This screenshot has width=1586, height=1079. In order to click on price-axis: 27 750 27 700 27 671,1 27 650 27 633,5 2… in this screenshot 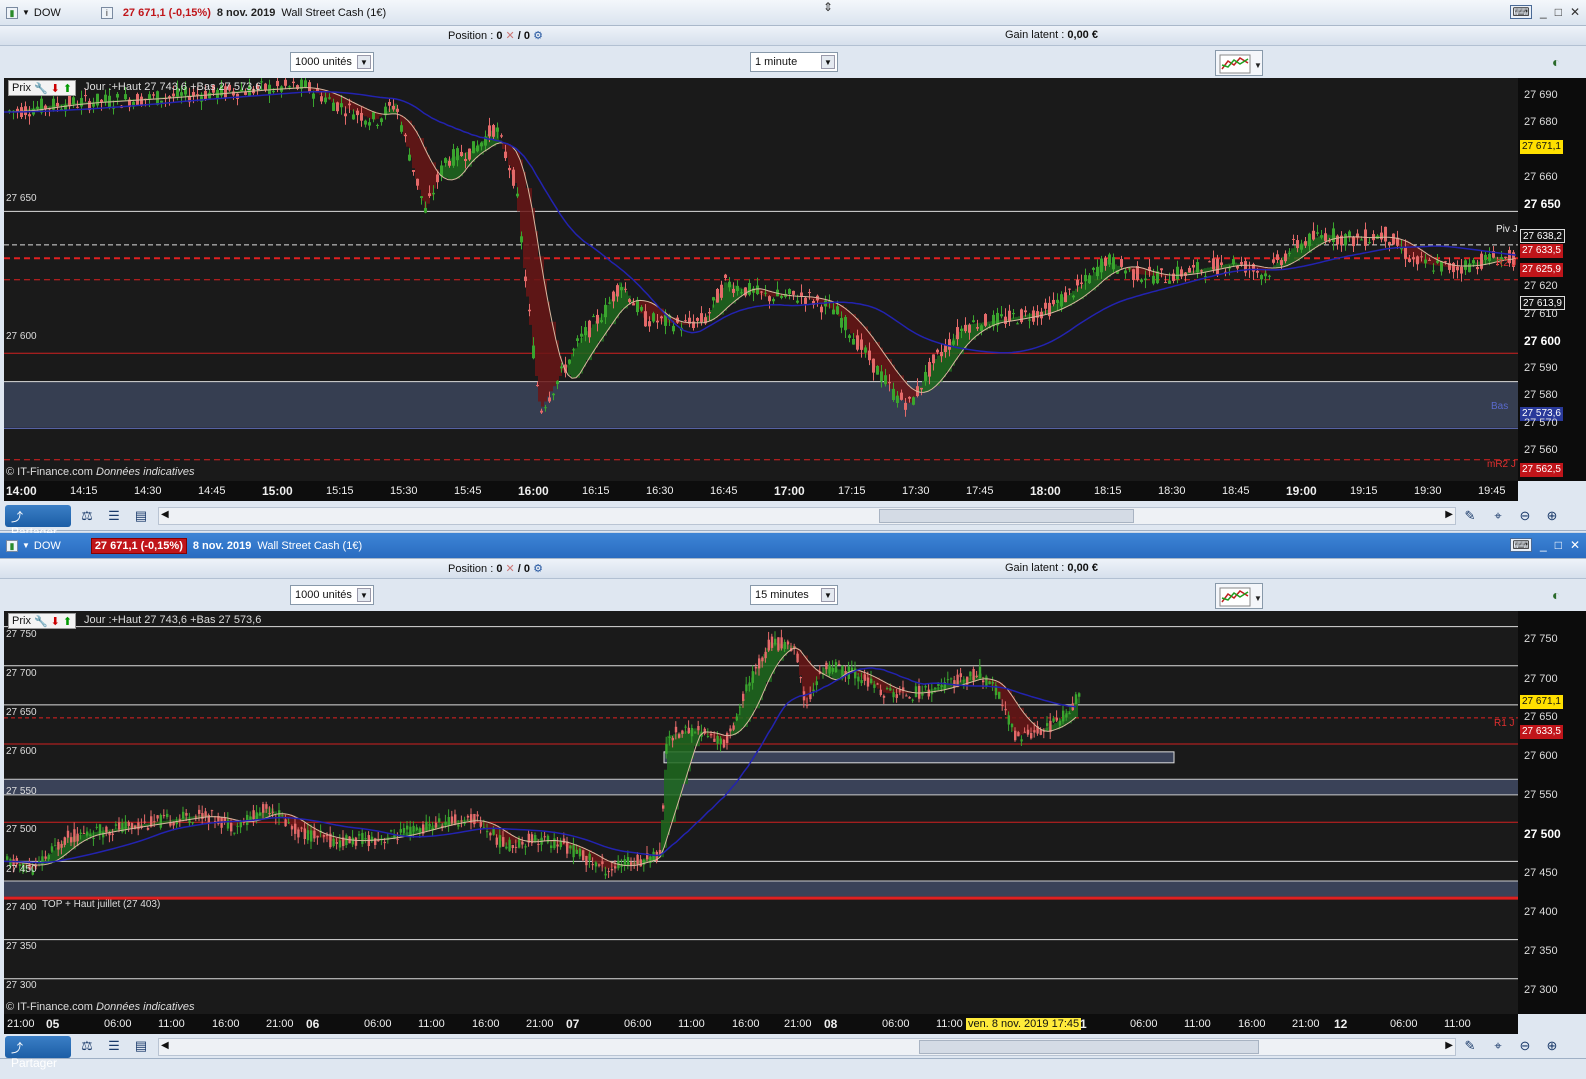, I will do `click(1552, 812)`.